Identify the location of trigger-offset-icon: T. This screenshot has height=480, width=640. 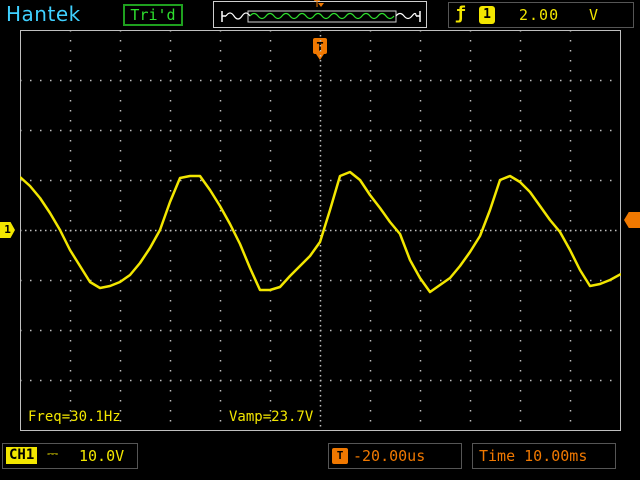
(340, 456).